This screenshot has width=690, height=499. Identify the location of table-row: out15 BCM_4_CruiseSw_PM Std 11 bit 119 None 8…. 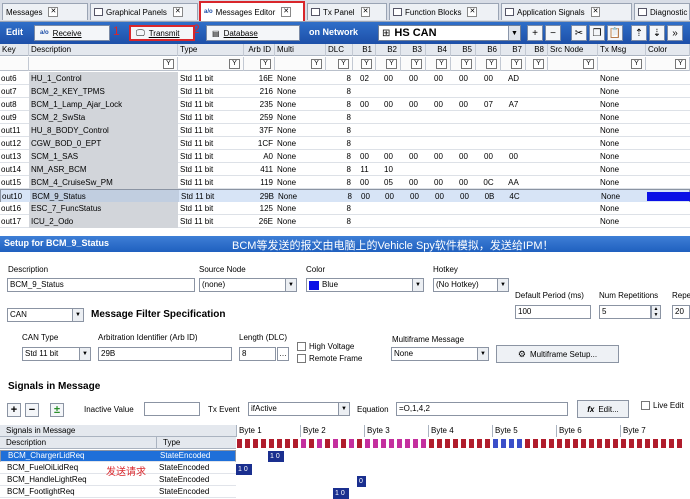
(345, 182).